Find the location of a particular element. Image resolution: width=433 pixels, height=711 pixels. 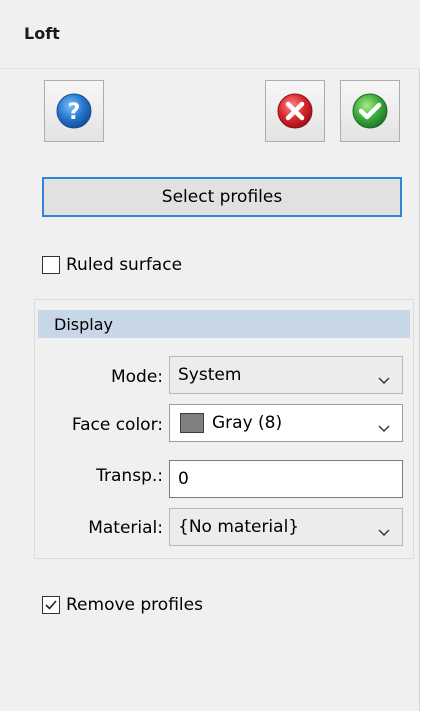

select-profiles-button: Select profiles is located at coordinates (222, 197).